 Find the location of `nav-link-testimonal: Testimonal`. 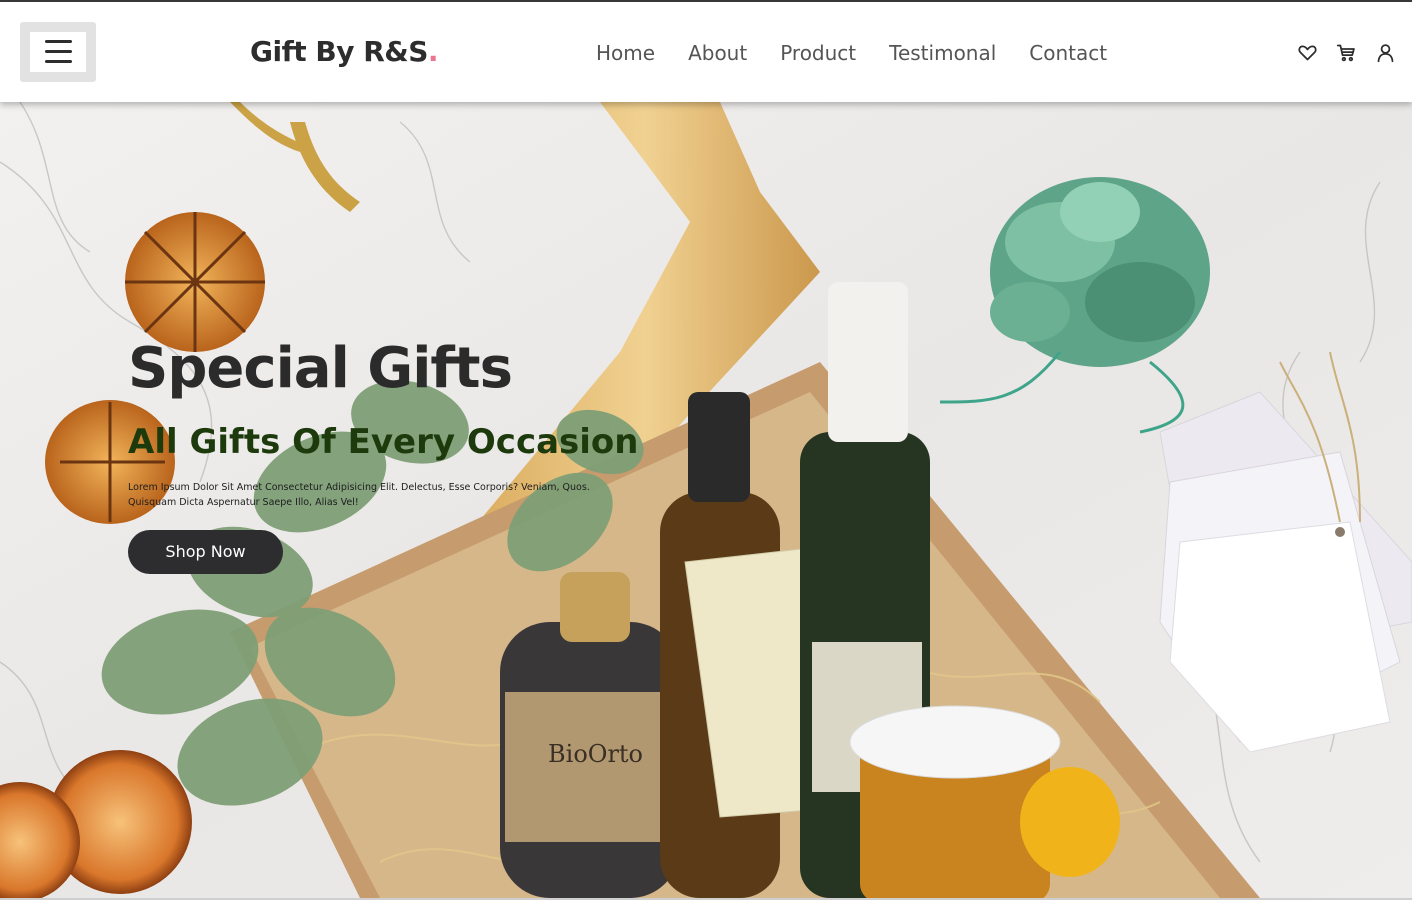

nav-link-testimonal: Testimonal is located at coordinates (942, 53).